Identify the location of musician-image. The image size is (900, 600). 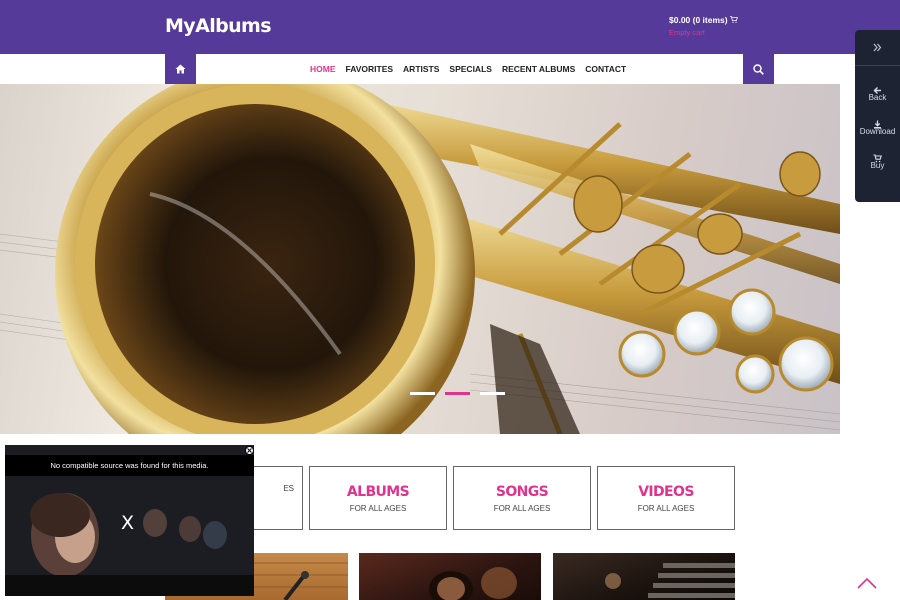
(473, 583).